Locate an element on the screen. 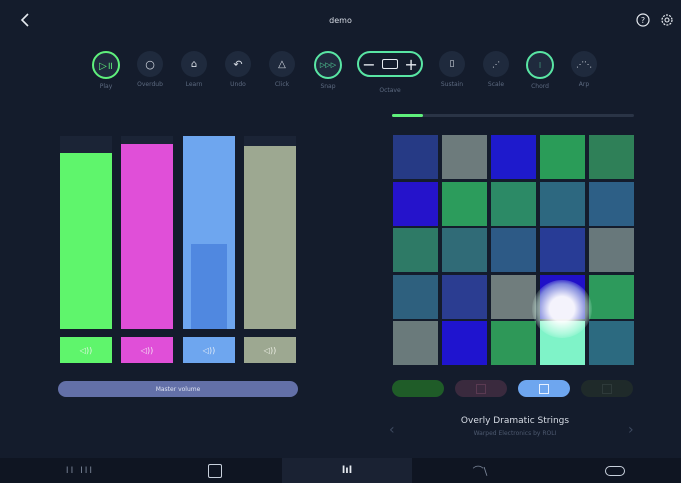  learn-label: Learn is located at coordinates (194, 84).